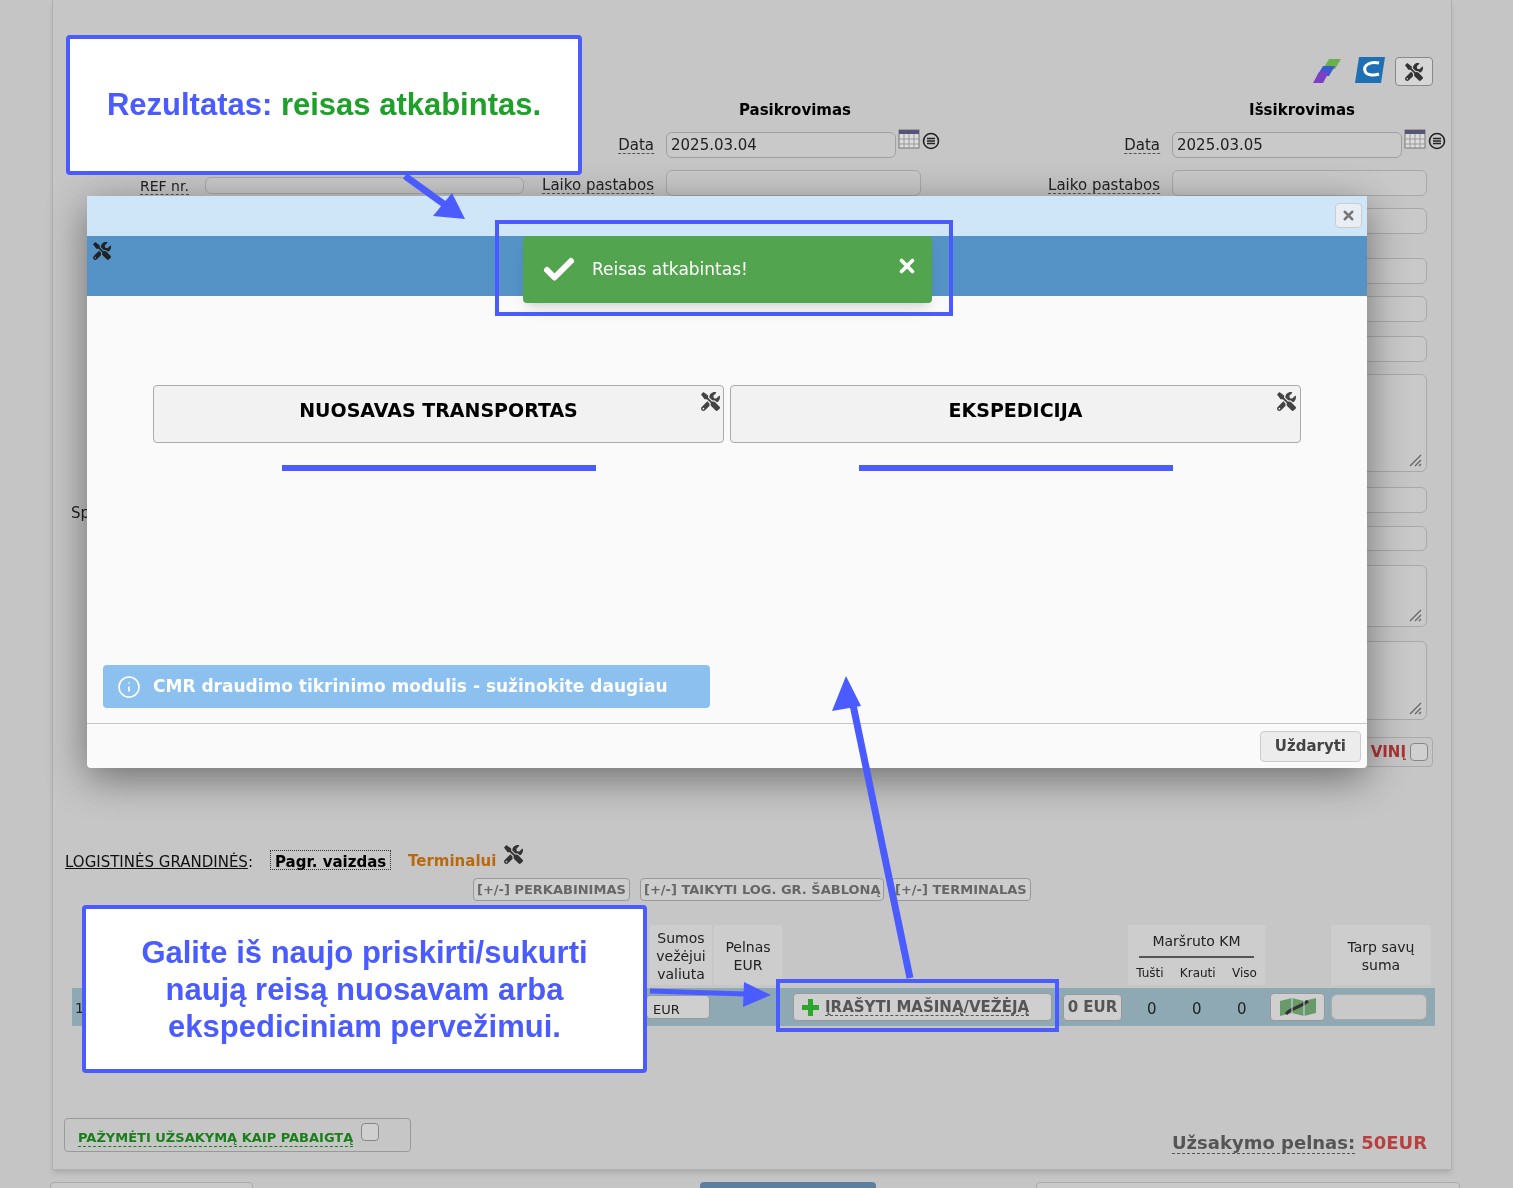 This screenshot has width=1513, height=1188. What do you see at coordinates (748, 955) in the screenshot?
I see `table-header-cell: Pelnas EUR` at bounding box center [748, 955].